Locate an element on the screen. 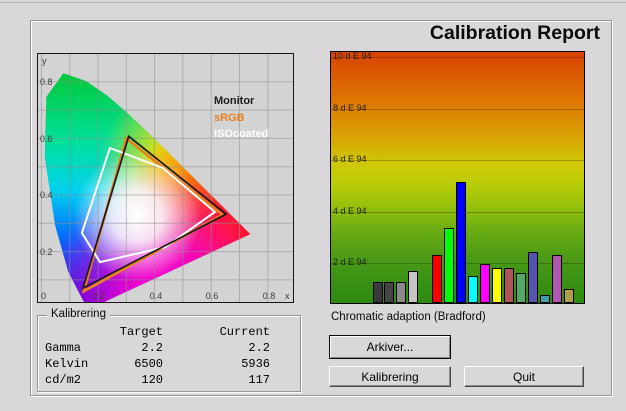 Image resolution: width=626 pixels, height=411 pixels. legend-item-srgb: sRGB is located at coordinates (229, 117).